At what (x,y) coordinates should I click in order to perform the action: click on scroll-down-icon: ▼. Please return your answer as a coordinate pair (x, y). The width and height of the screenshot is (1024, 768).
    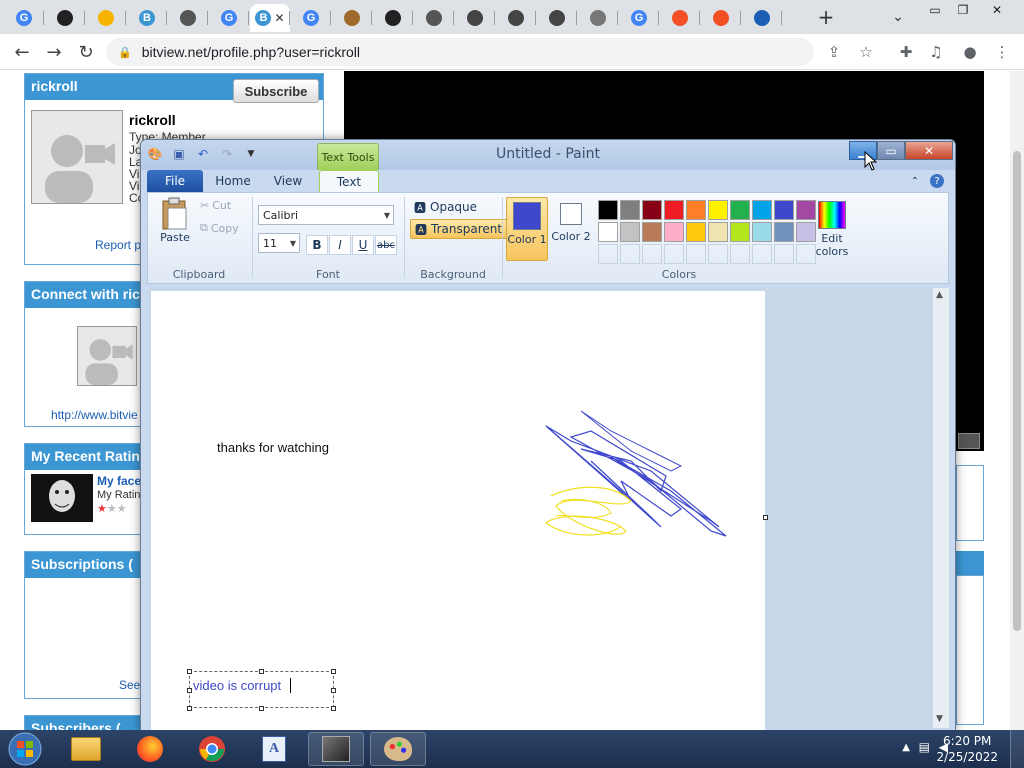
    Looking at the image, I should click on (939, 719).